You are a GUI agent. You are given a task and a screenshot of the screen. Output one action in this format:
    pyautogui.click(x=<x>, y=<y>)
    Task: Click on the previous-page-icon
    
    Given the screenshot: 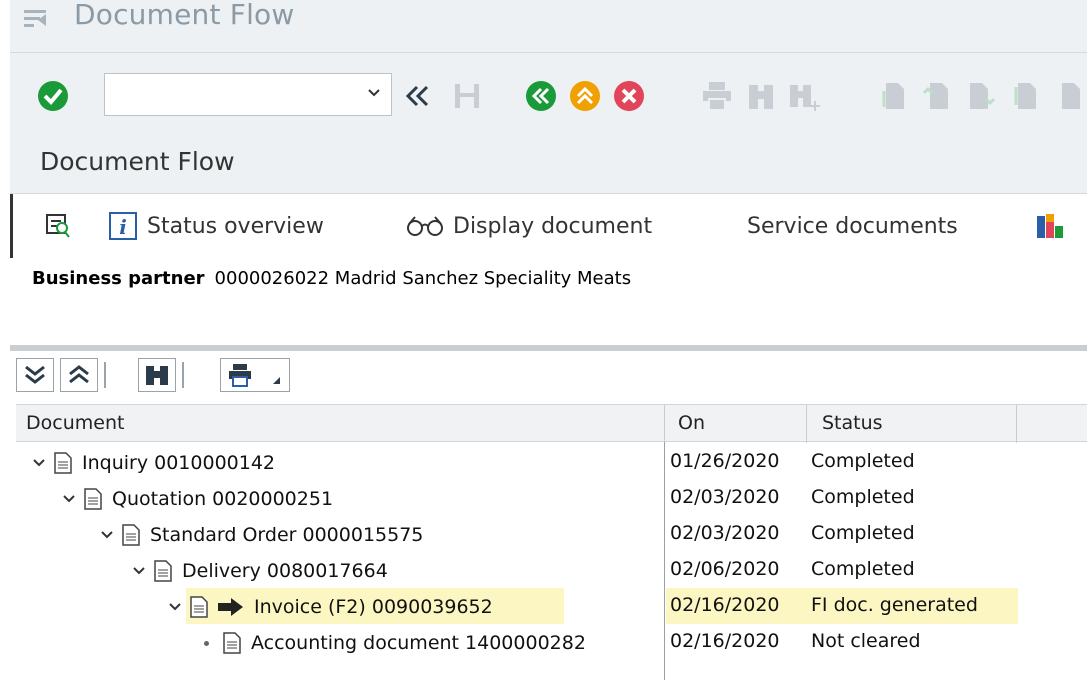 What is the action you would take?
    pyautogui.click(x=935, y=96)
    